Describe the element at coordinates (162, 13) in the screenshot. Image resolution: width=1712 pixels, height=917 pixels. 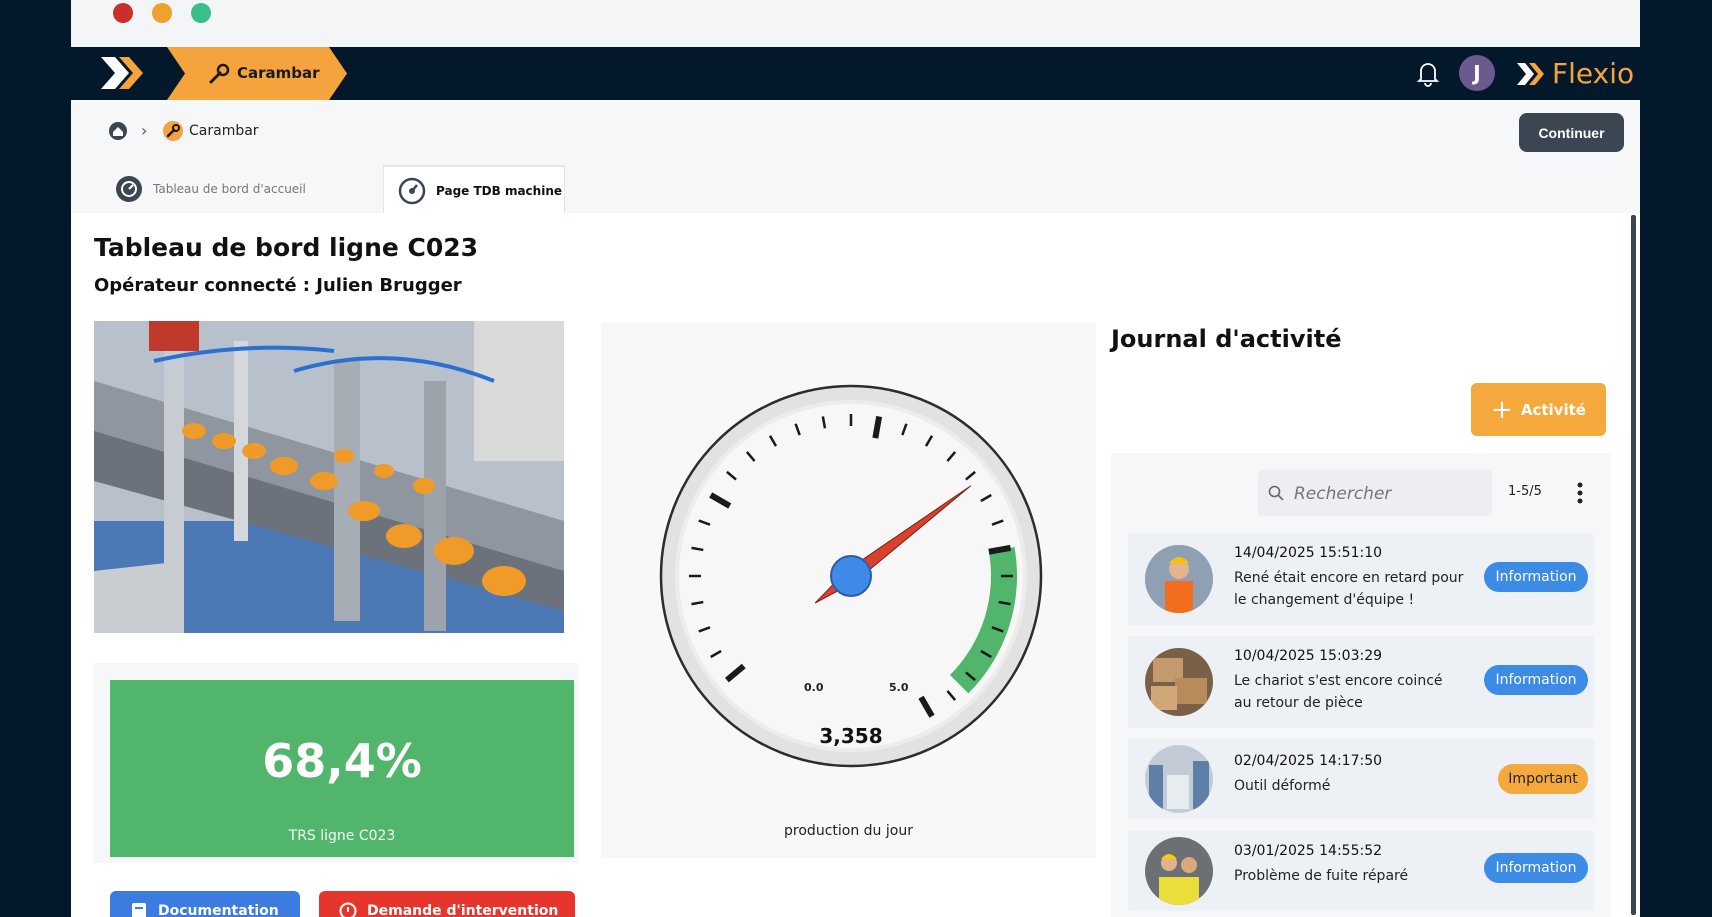
I see `minimize-window-button` at that location.